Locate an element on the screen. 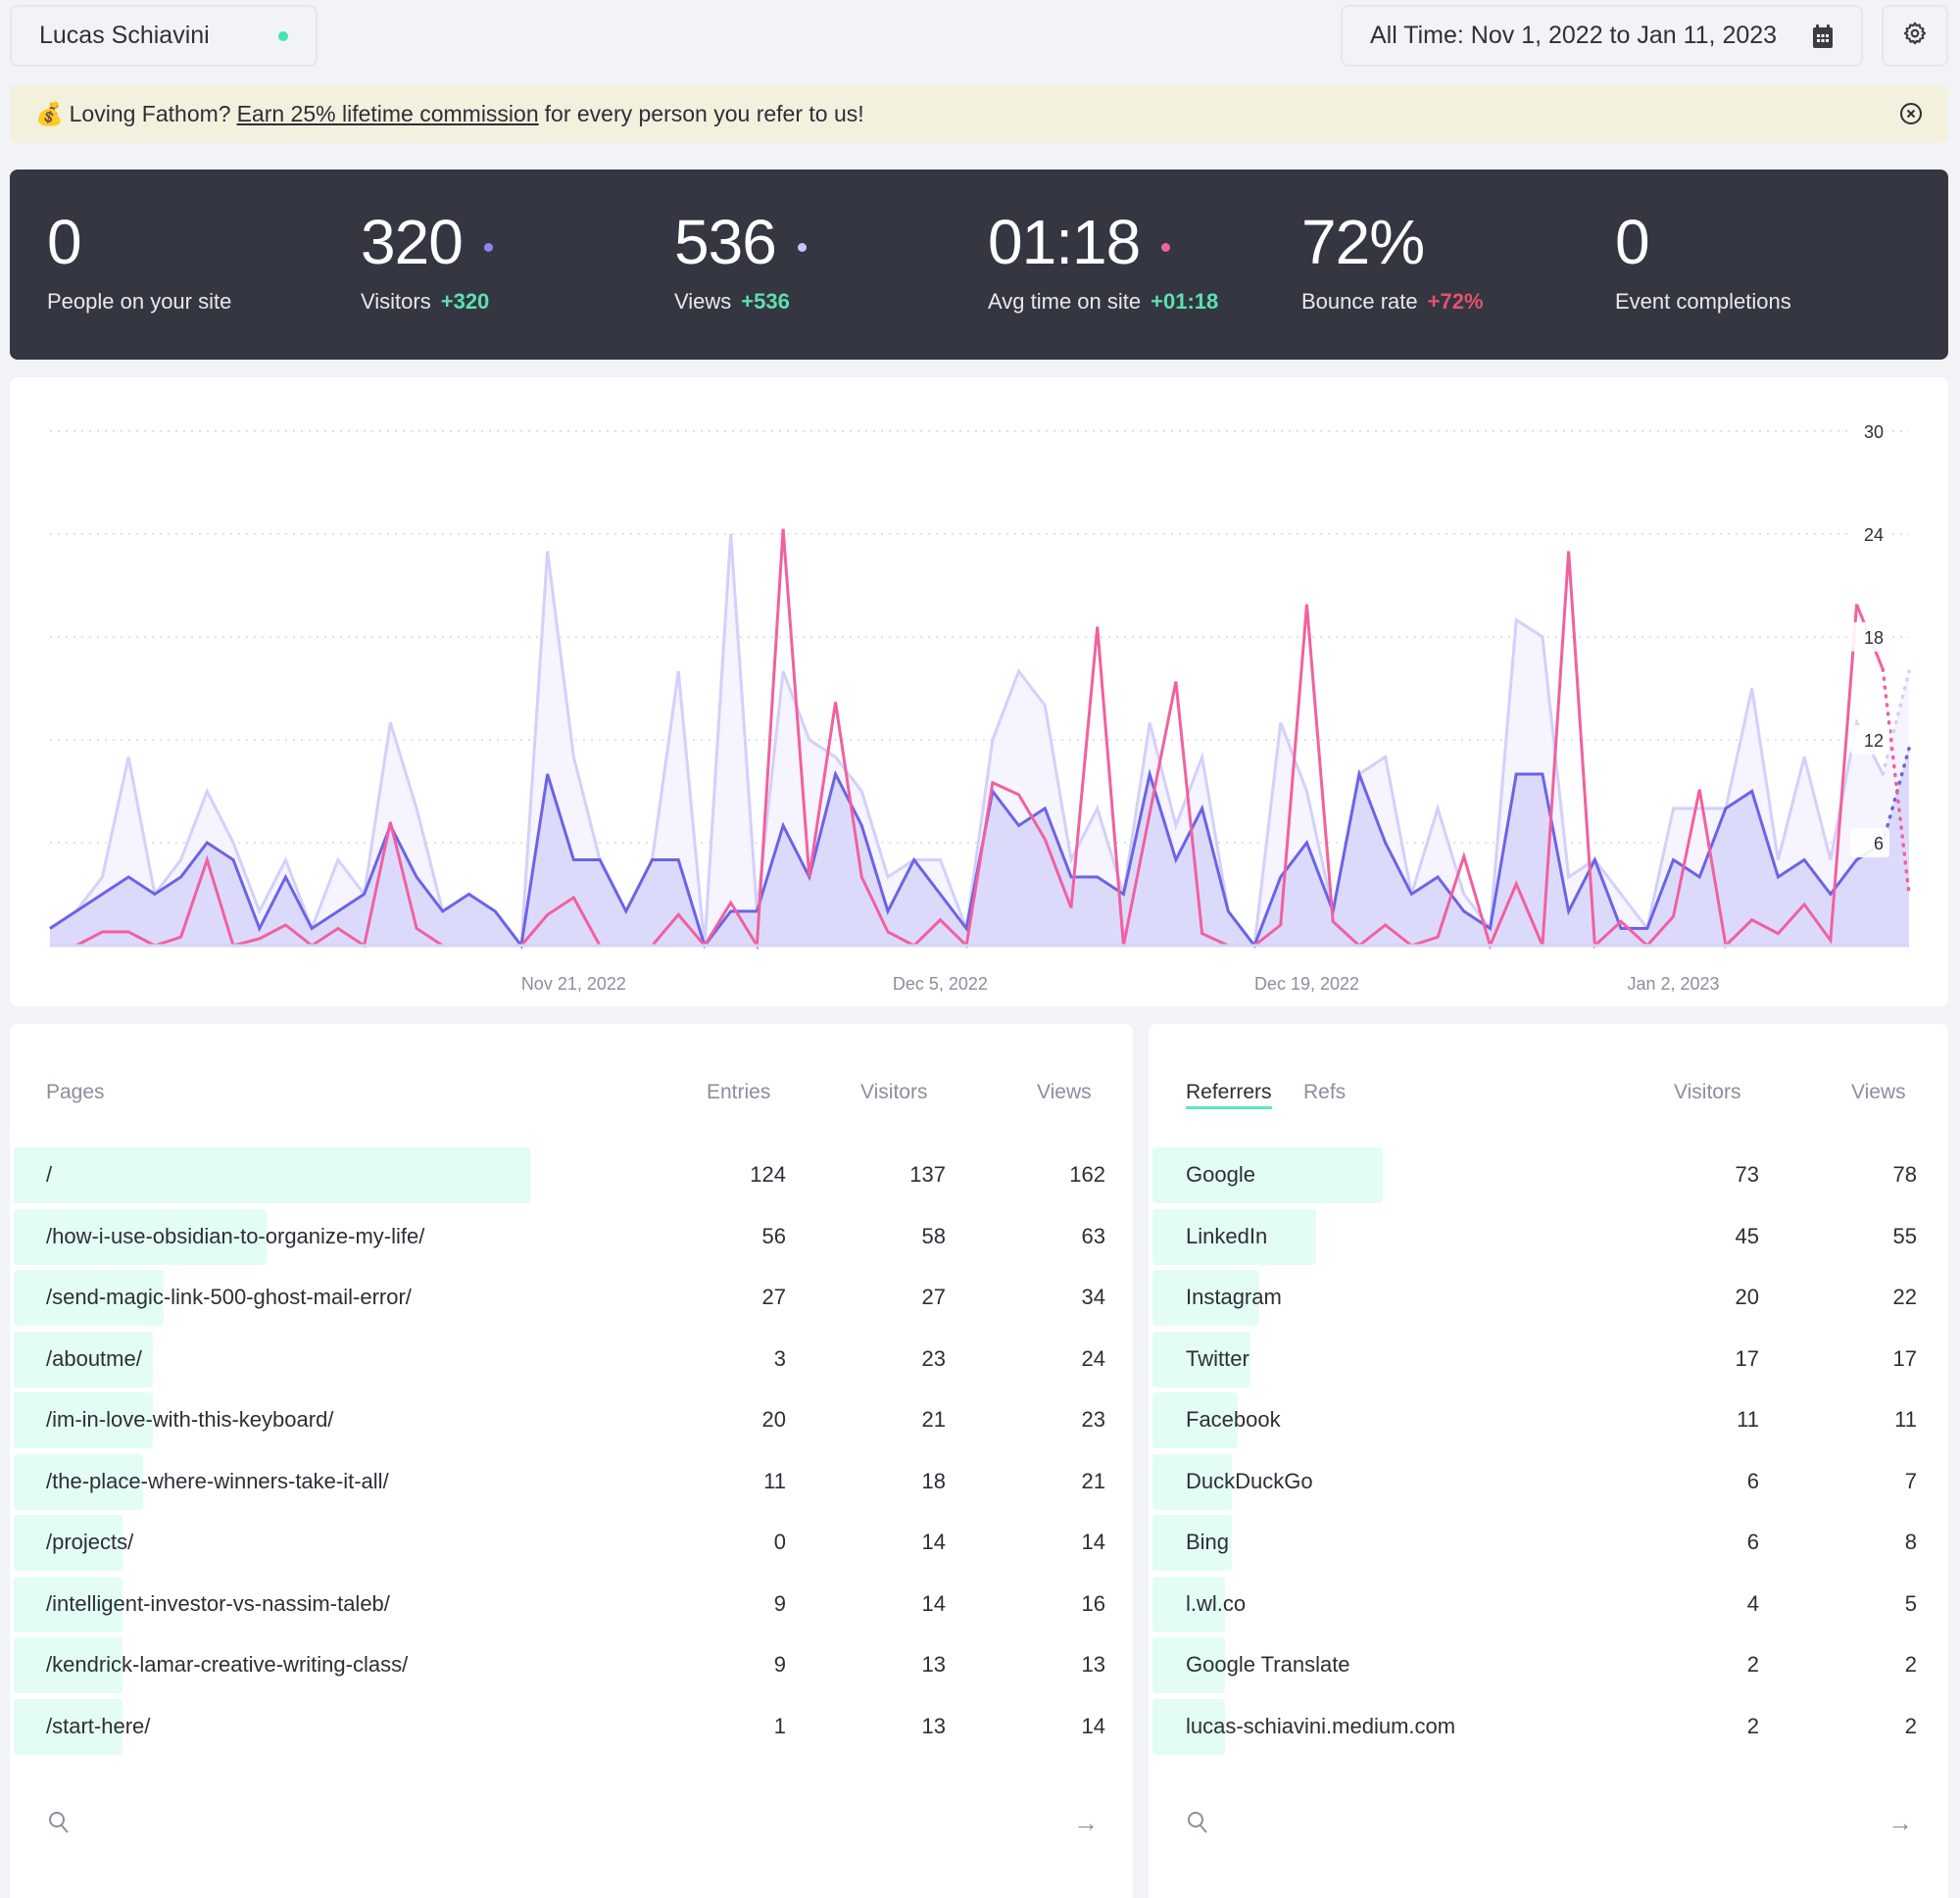 The width and height of the screenshot is (1960, 1898). table-row: /aboutme/3 23 24 is located at coordinates (573, 1361).